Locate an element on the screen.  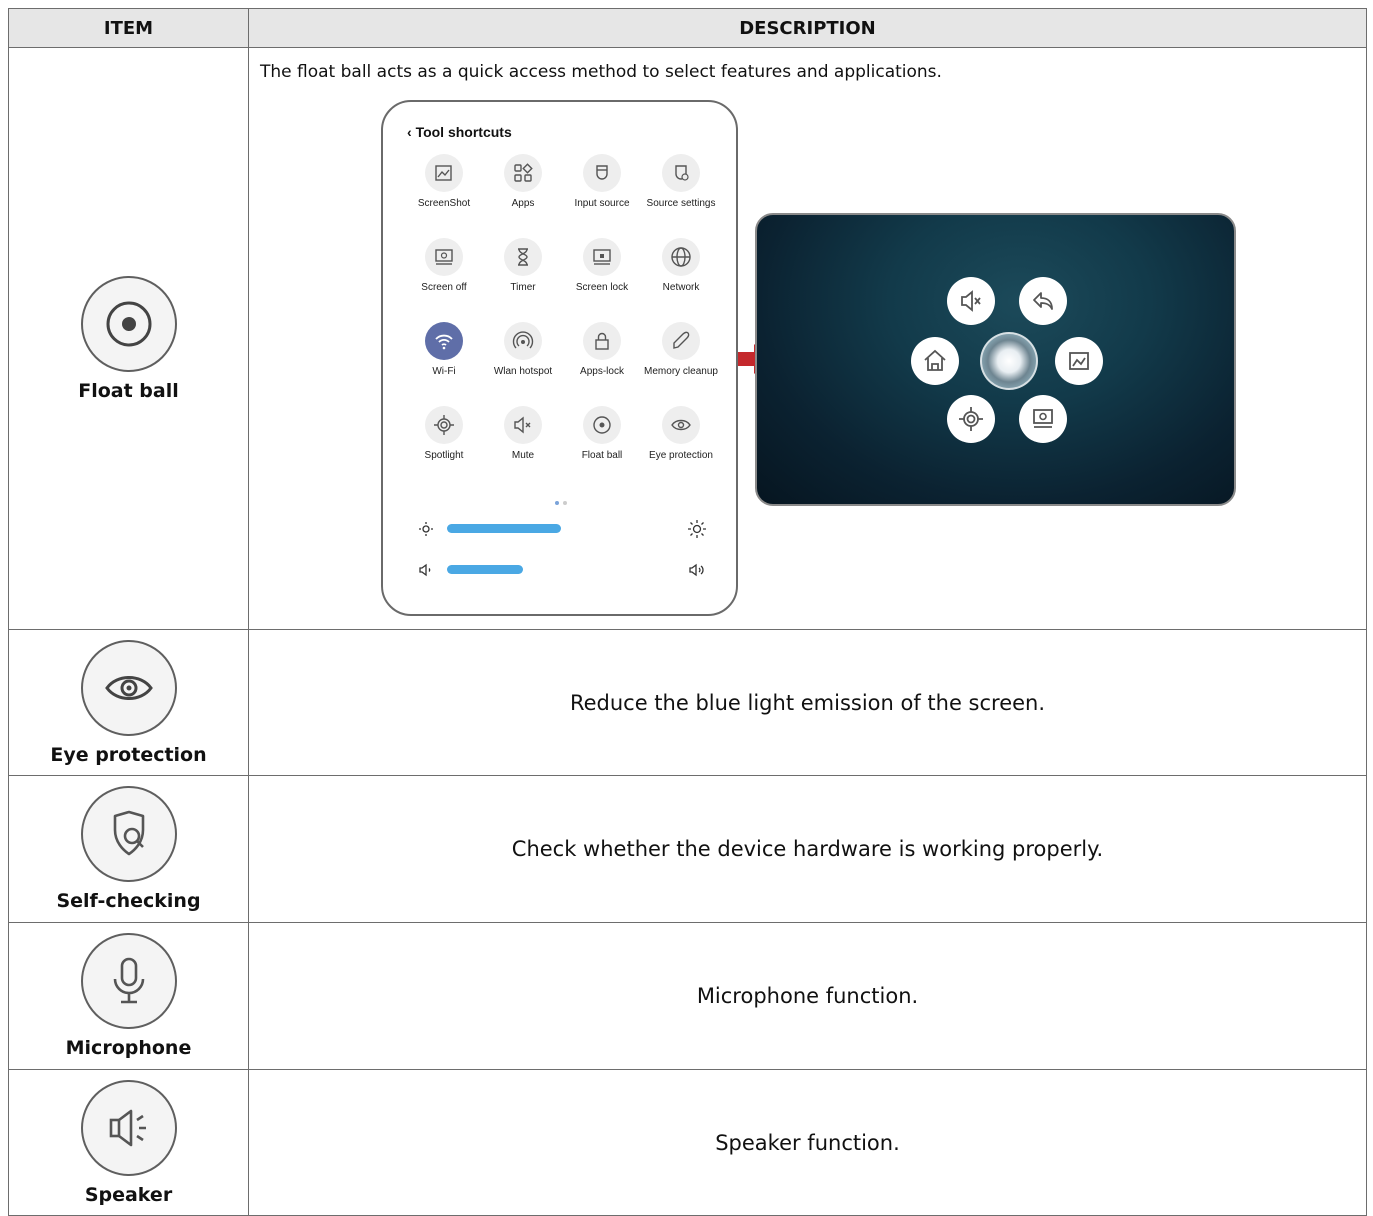
volume-high-icon is located at coordinates (697, 572).